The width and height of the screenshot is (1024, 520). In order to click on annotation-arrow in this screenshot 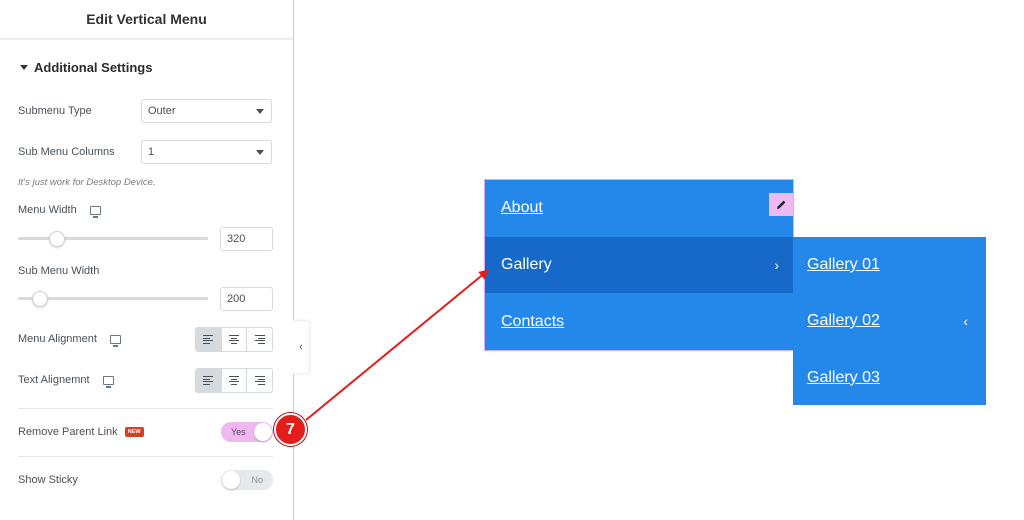, I will do `click(397, 345)`.